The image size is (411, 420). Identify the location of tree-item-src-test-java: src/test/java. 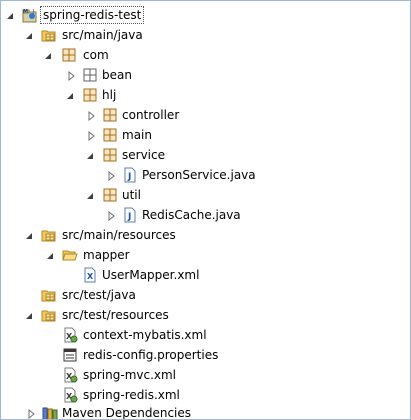
(205, 295).